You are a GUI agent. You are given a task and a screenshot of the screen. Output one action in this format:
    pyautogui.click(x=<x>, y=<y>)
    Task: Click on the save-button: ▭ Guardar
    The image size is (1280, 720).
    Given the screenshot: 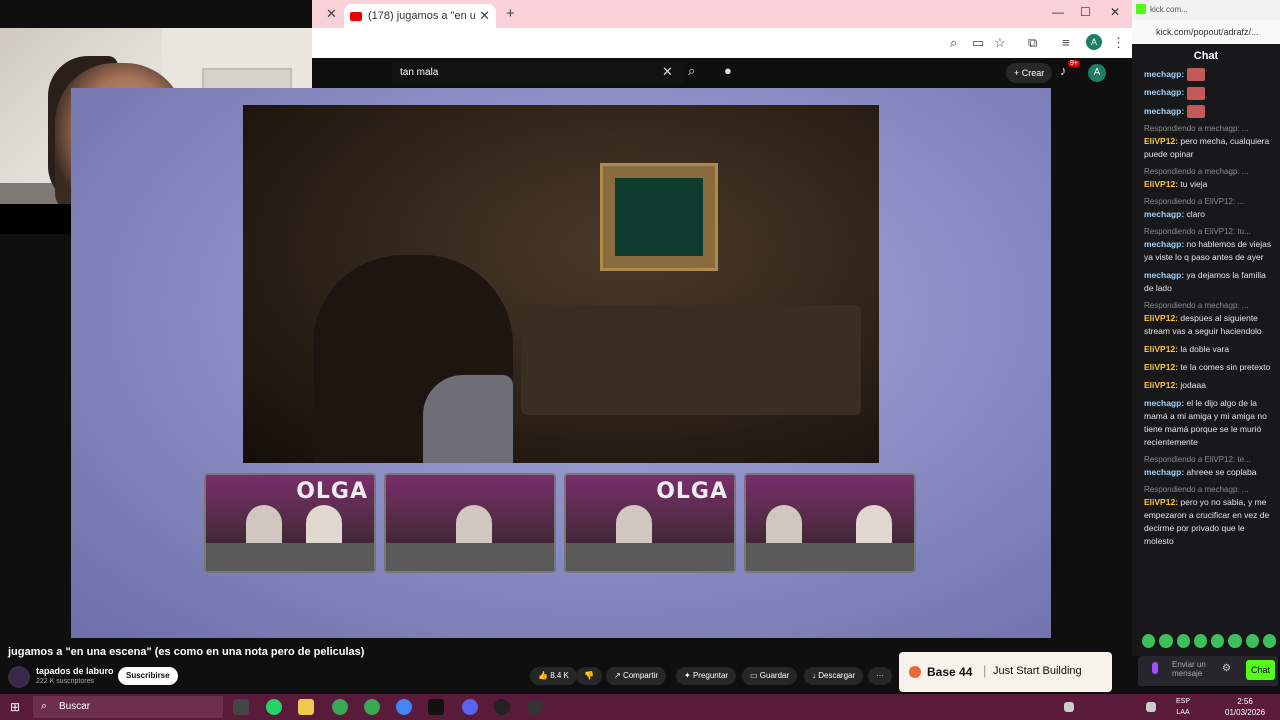 What is the action you would take?
    pyautogui.click(x=770, y=676)
    